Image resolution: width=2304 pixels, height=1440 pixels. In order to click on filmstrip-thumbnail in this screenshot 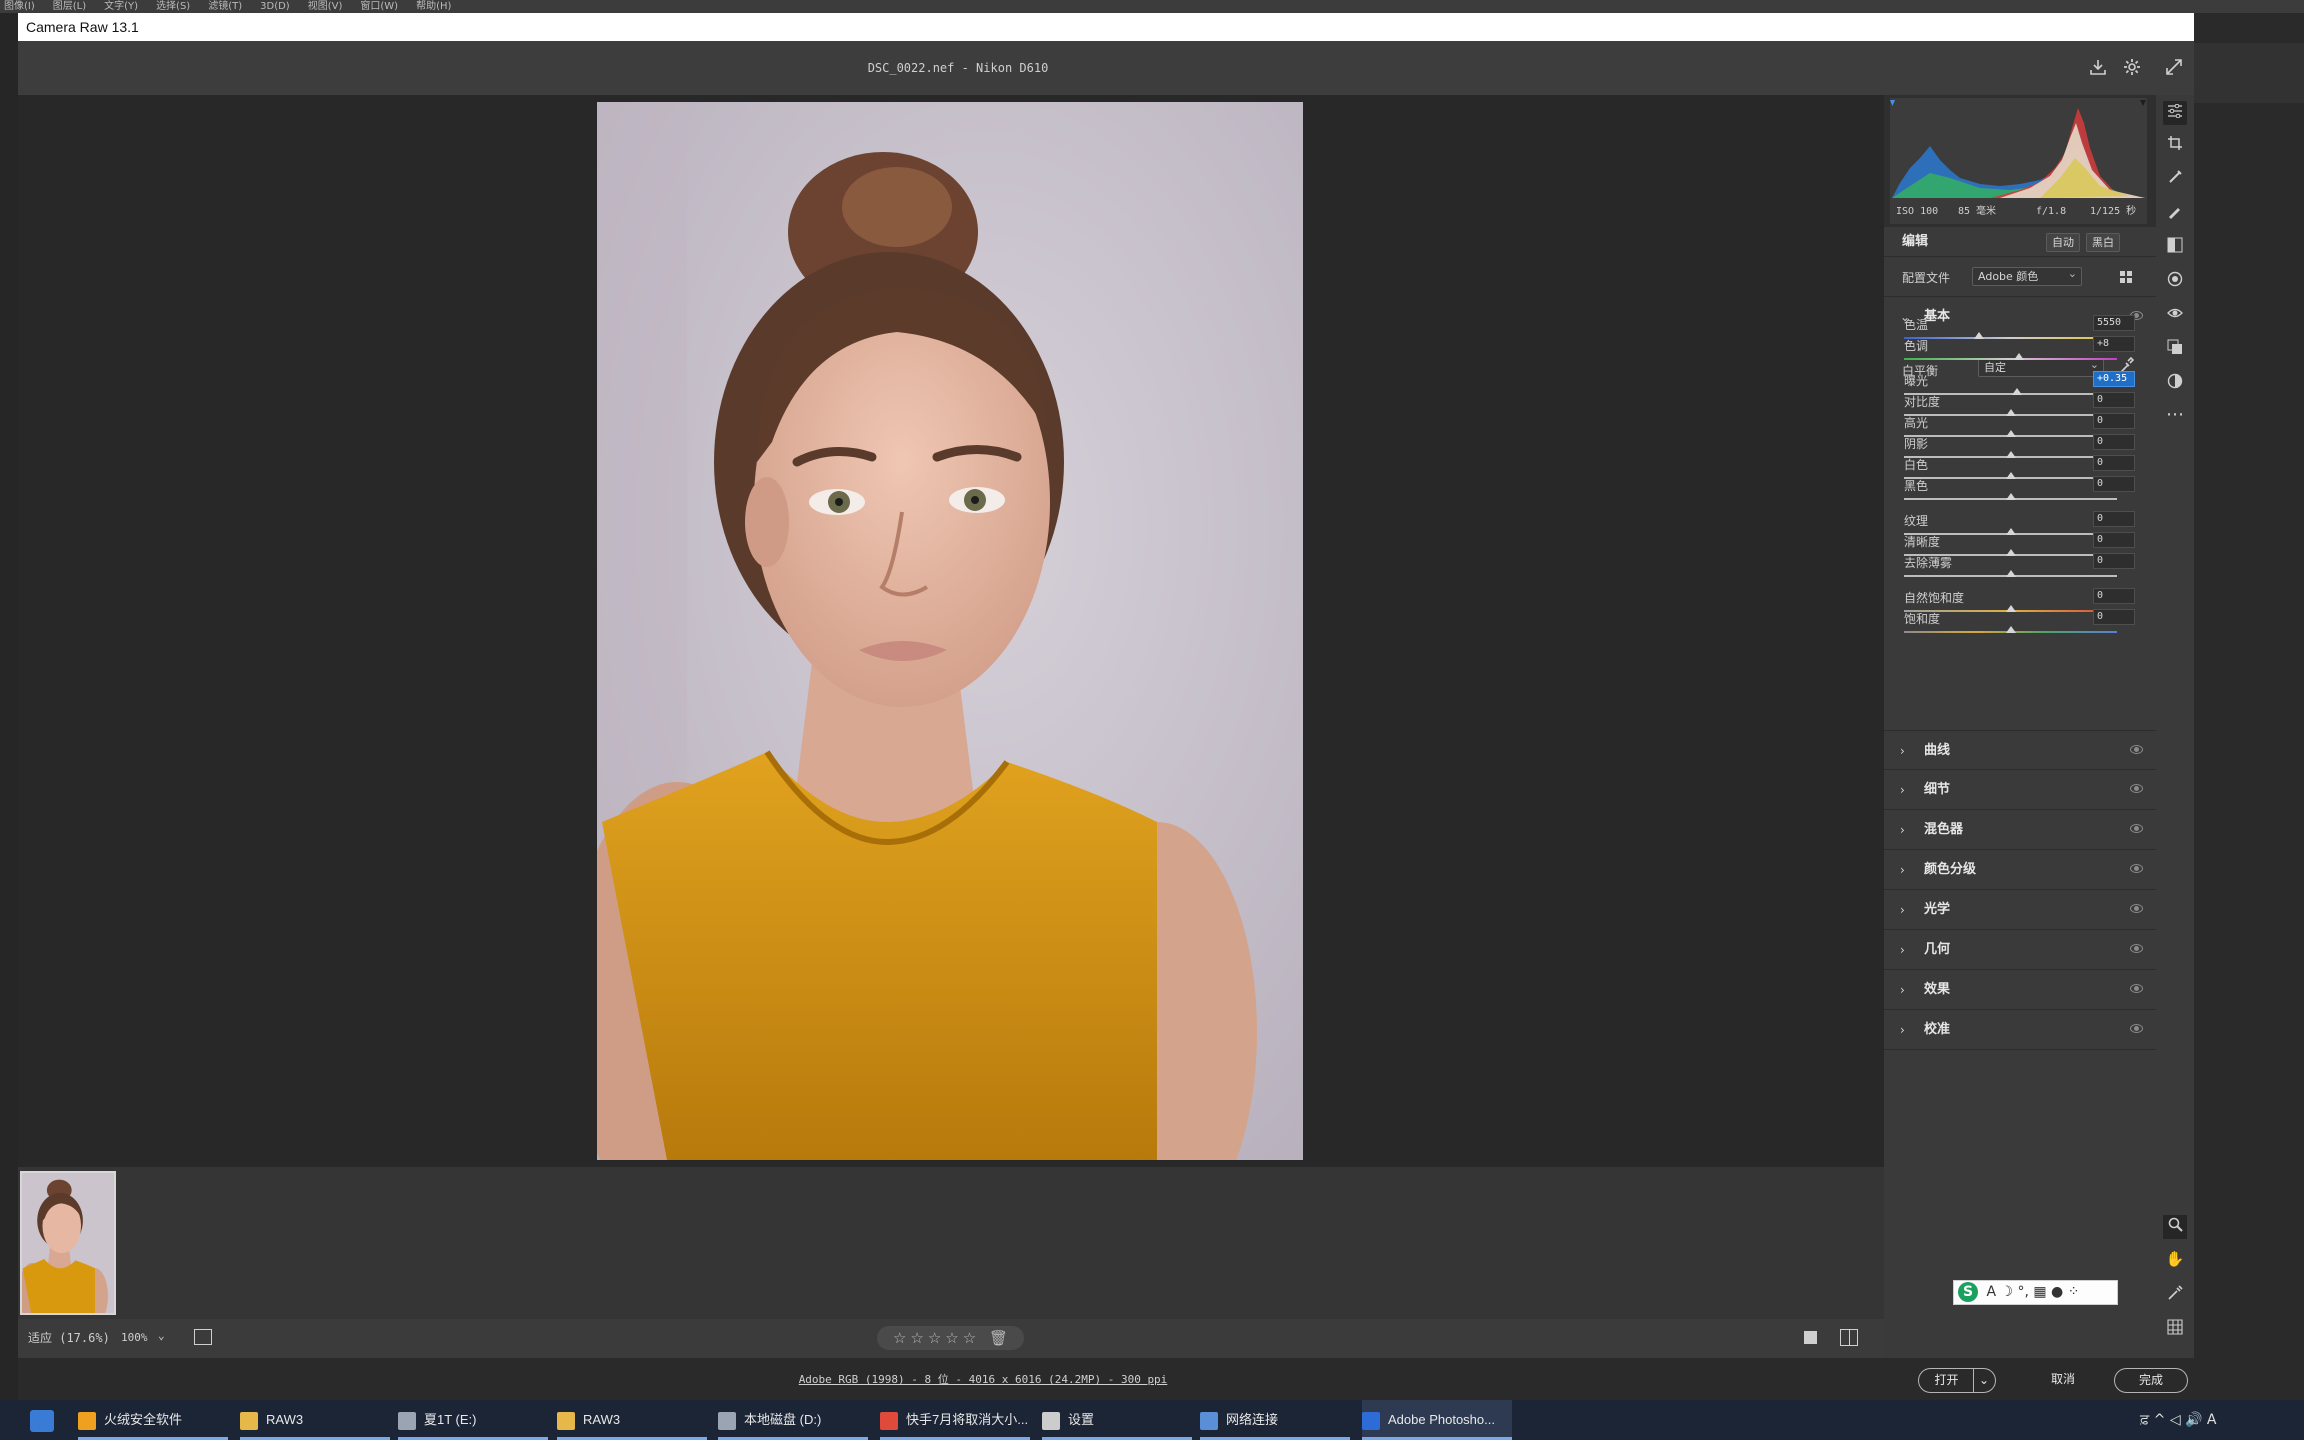, I will do `click(68, 1243)`.